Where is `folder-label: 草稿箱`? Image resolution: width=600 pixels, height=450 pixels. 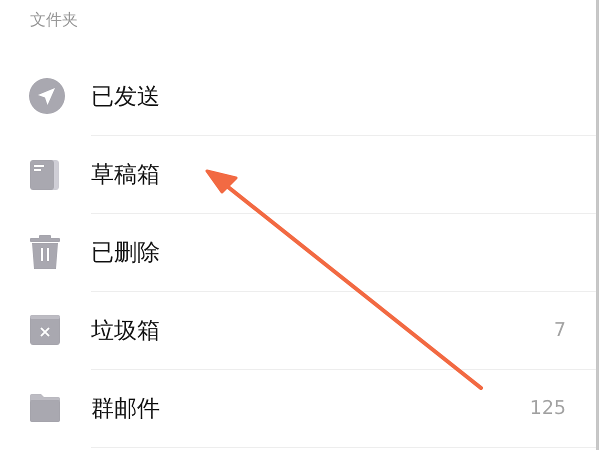
folder-label: 草稿箱 is located at coordinates (328, 174).